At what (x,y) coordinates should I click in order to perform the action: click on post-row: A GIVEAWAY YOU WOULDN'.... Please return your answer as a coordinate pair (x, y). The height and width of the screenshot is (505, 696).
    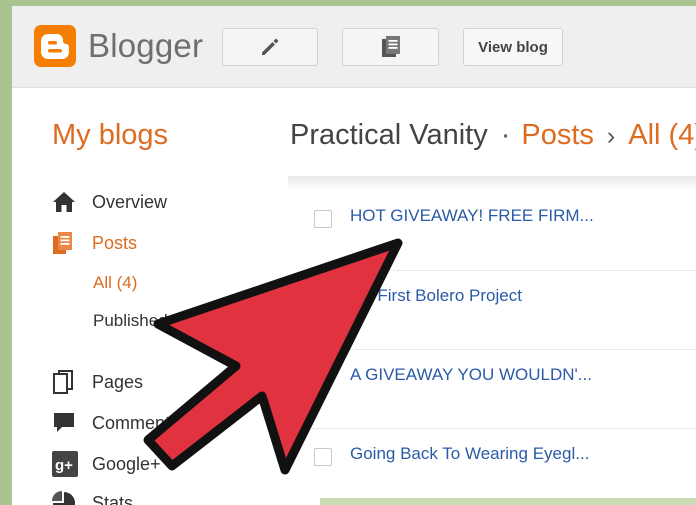
    Looking at the image, I should click on (504, 389).